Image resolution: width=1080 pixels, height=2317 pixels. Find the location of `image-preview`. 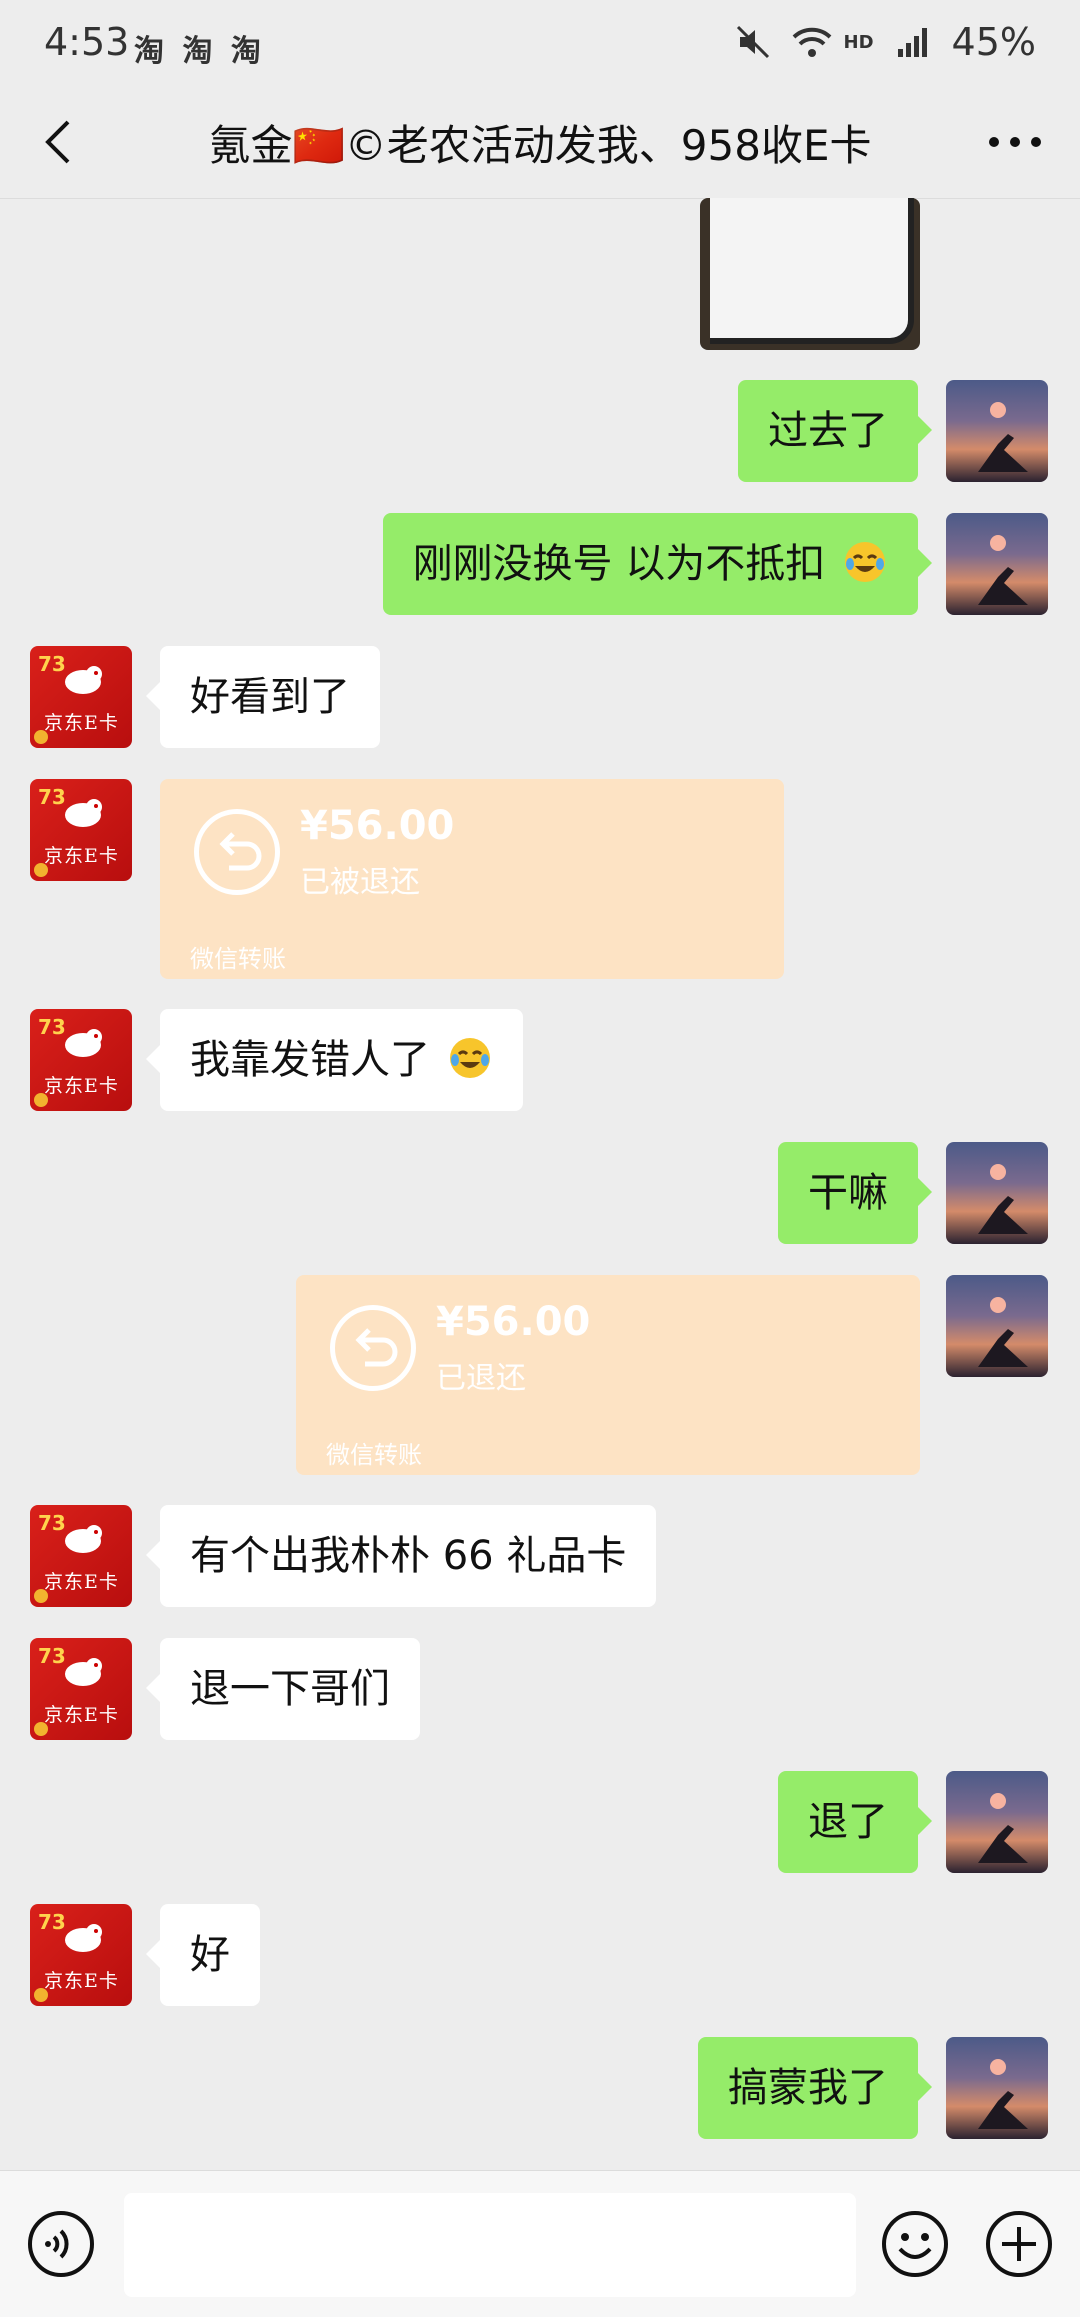

image-preview is located at coordinates (812, 271).